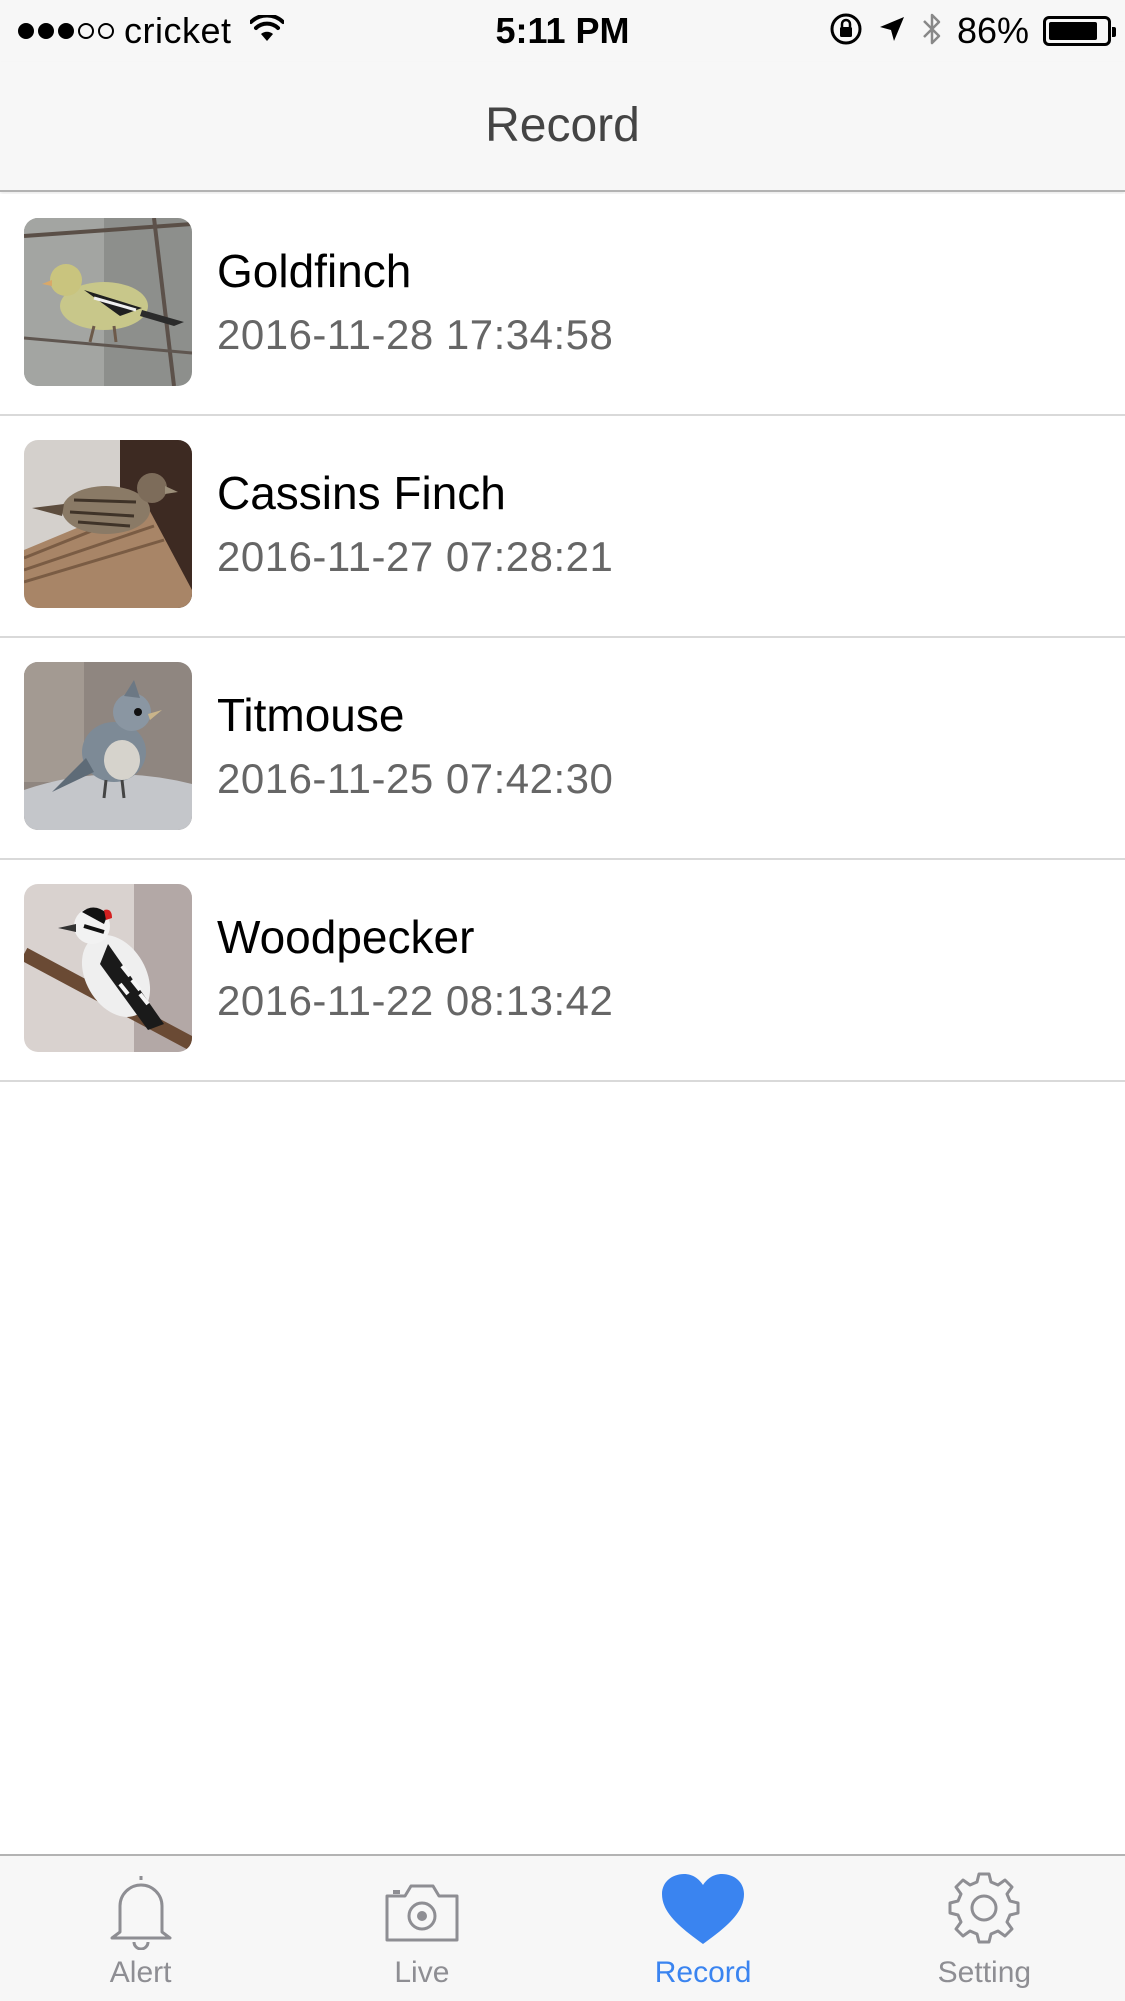  Describe the element at coordinates (422, 1972) in the screenshot. I see `tab-label: Live` at that location.